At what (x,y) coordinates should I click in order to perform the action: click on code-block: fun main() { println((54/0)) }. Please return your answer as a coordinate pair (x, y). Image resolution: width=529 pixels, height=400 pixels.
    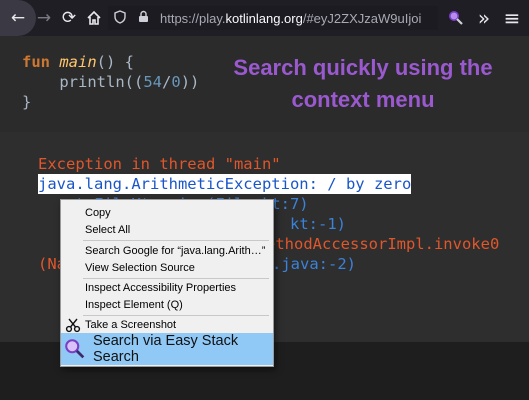
    Looking at the image, I should click on (110, 82).